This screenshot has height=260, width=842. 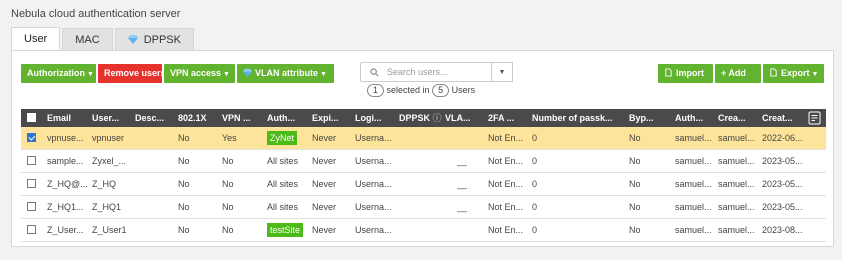 What do you see at coordinates (408, 90) in the screenshot?
I see `selected-text: selected in` at bounding box center [408, 90].